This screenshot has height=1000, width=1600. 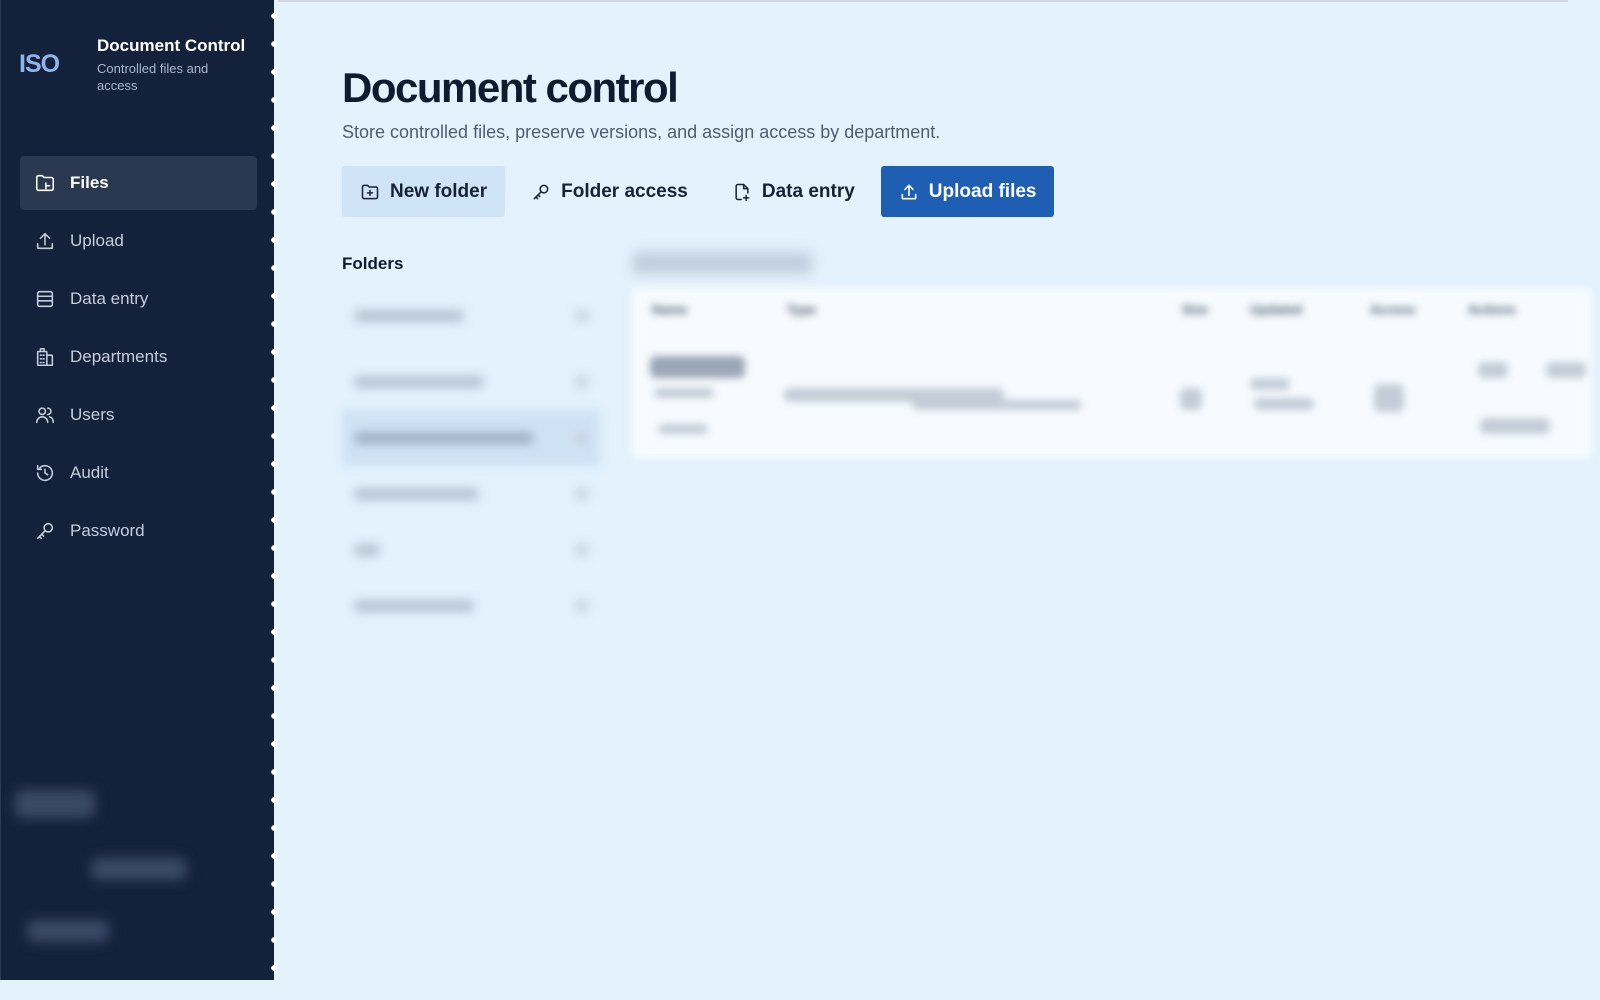 I want to click on column-header-actions: Actions, so click(x=1492, y=309).